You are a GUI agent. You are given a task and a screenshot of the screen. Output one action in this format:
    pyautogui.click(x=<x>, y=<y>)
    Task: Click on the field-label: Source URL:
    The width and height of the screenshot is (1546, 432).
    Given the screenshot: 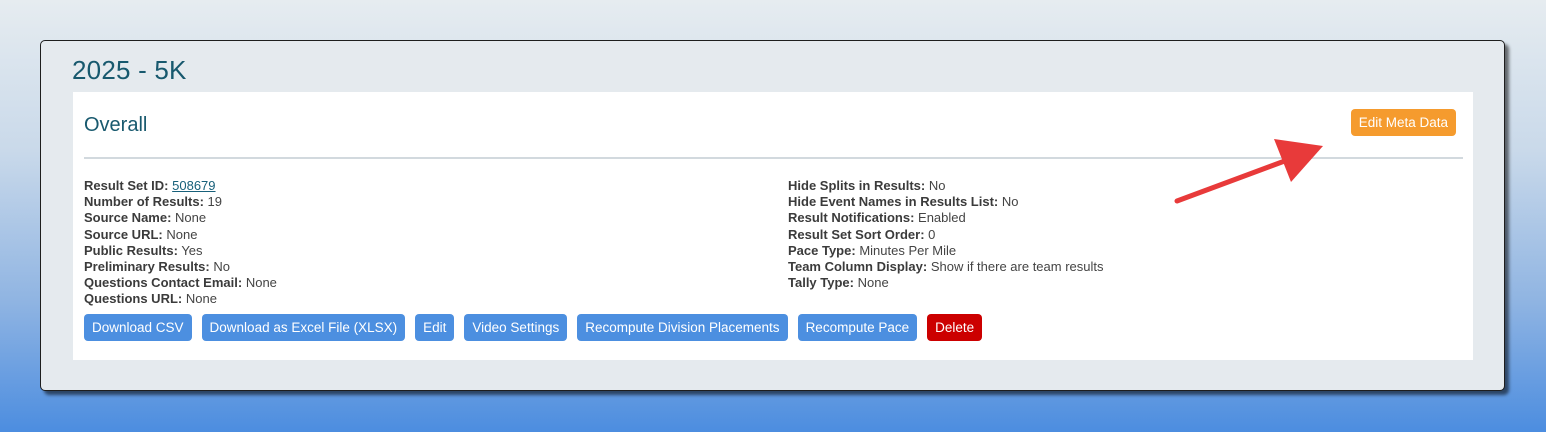 What is the action you would take?
    pyautogui.click(x=123, y=234)
    